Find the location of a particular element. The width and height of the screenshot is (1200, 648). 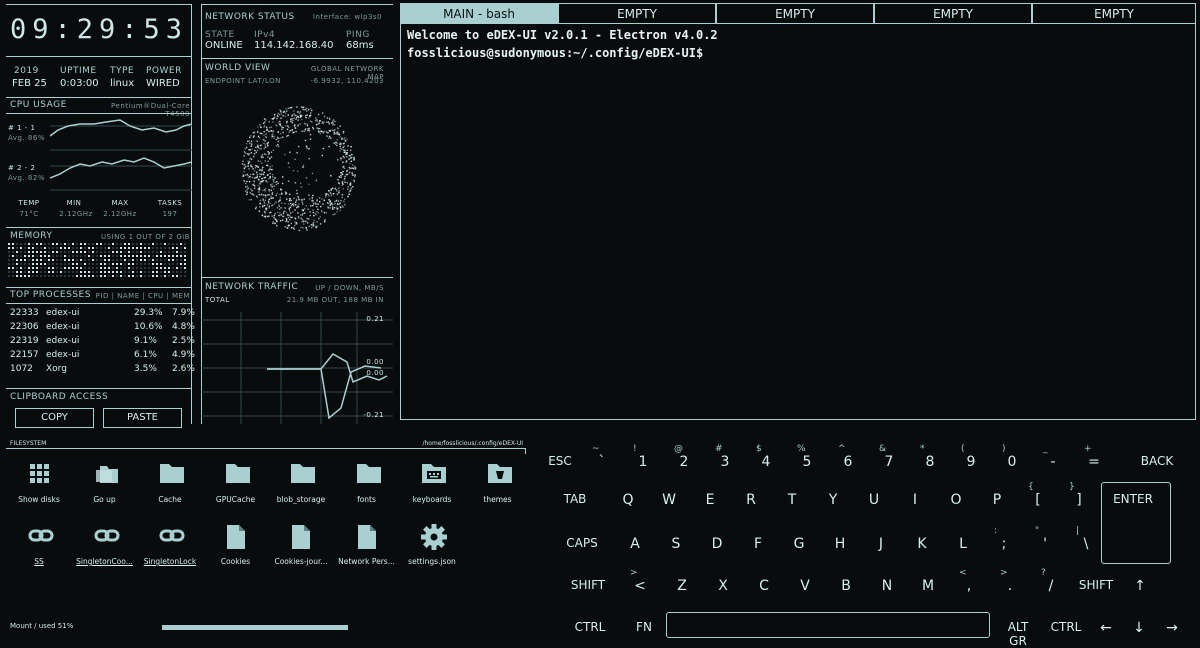

key-6: 6 ^ is located at coordinates (848, 457).